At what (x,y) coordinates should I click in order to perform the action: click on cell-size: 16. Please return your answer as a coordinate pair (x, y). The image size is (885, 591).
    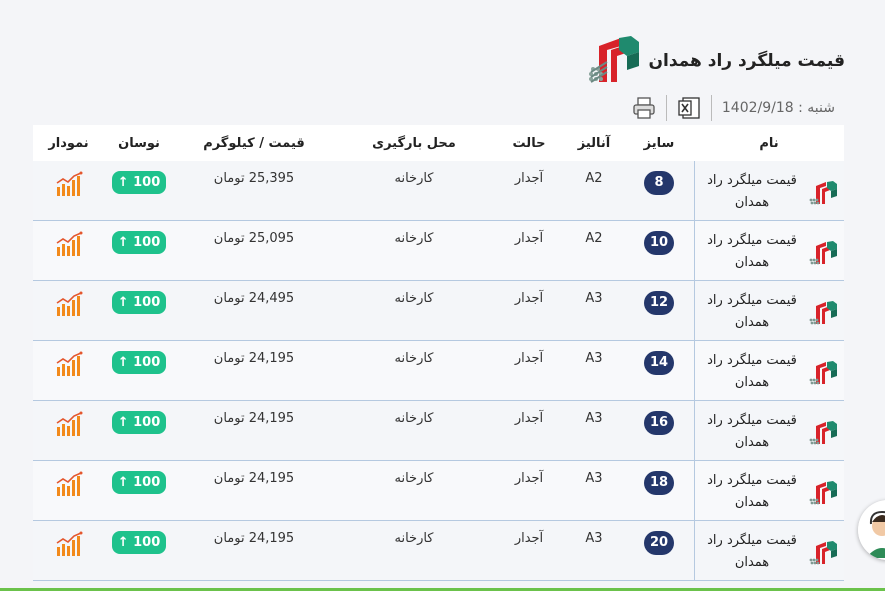
    Looking at the image, I should click on (659, 430).